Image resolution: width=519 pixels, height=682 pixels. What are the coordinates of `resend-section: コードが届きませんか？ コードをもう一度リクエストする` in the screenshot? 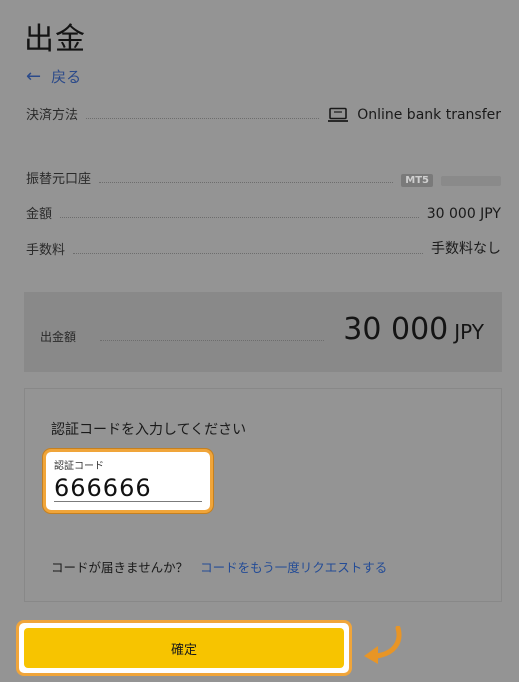 It's located at (219, 566).